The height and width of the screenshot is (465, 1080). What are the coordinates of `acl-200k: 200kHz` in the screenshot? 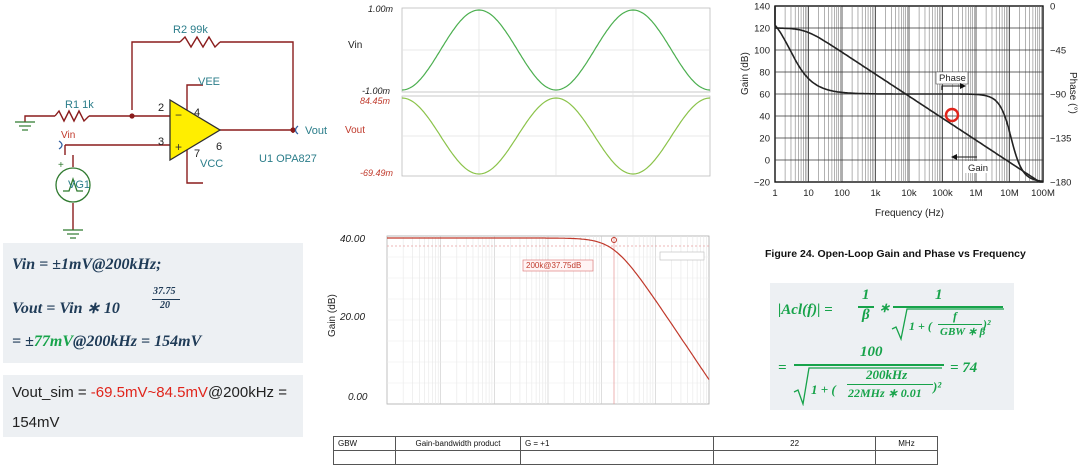 It's located at (887, 374).